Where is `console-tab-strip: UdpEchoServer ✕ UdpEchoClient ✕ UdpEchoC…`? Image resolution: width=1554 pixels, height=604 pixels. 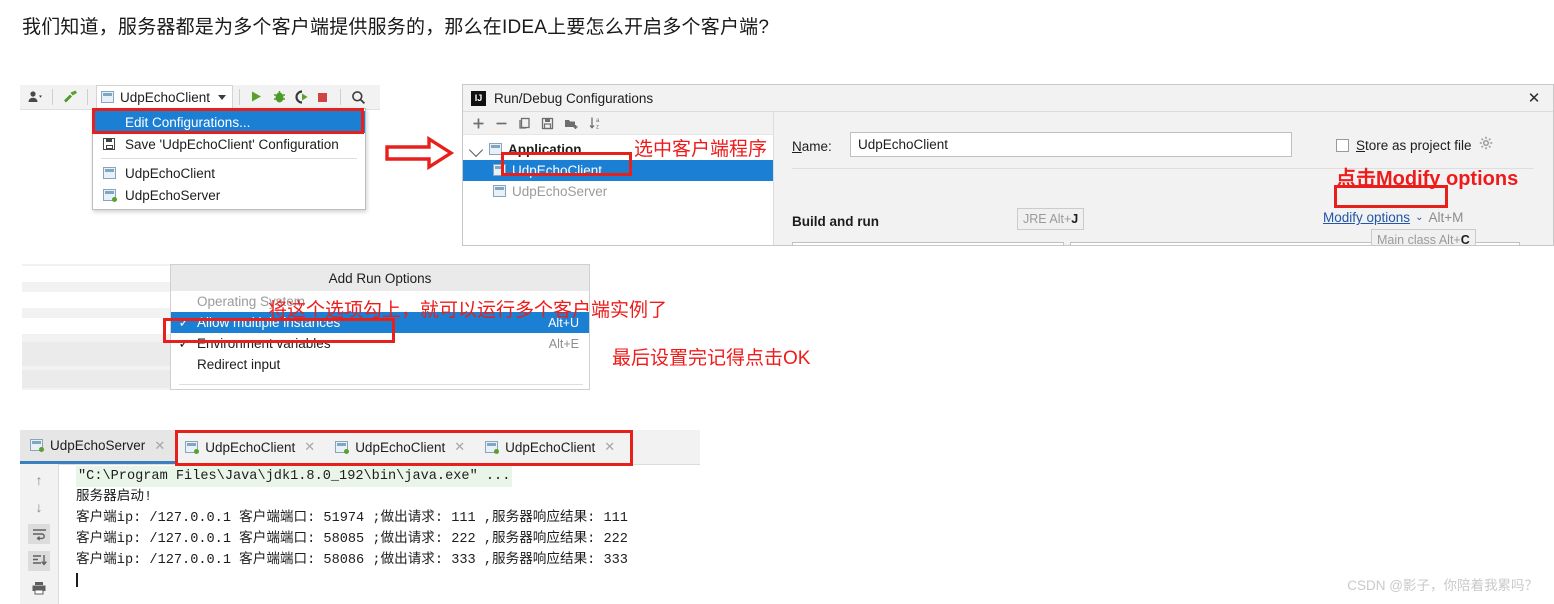
console-tab-strip: UdpEchoServer ✕ UdpEchoClient ✕ UdpEchoC… is located at coordinates (360, 447).